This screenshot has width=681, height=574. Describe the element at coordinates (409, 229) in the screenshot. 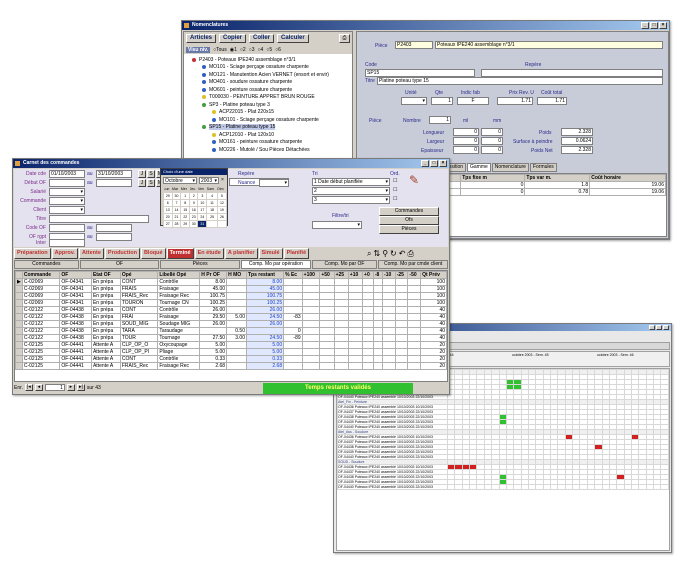

I see `pieces-button: Pièces` at that location.